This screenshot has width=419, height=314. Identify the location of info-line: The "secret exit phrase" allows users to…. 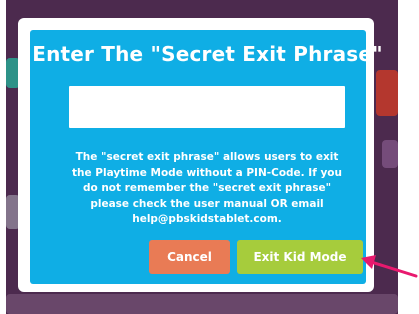
(207, 157).